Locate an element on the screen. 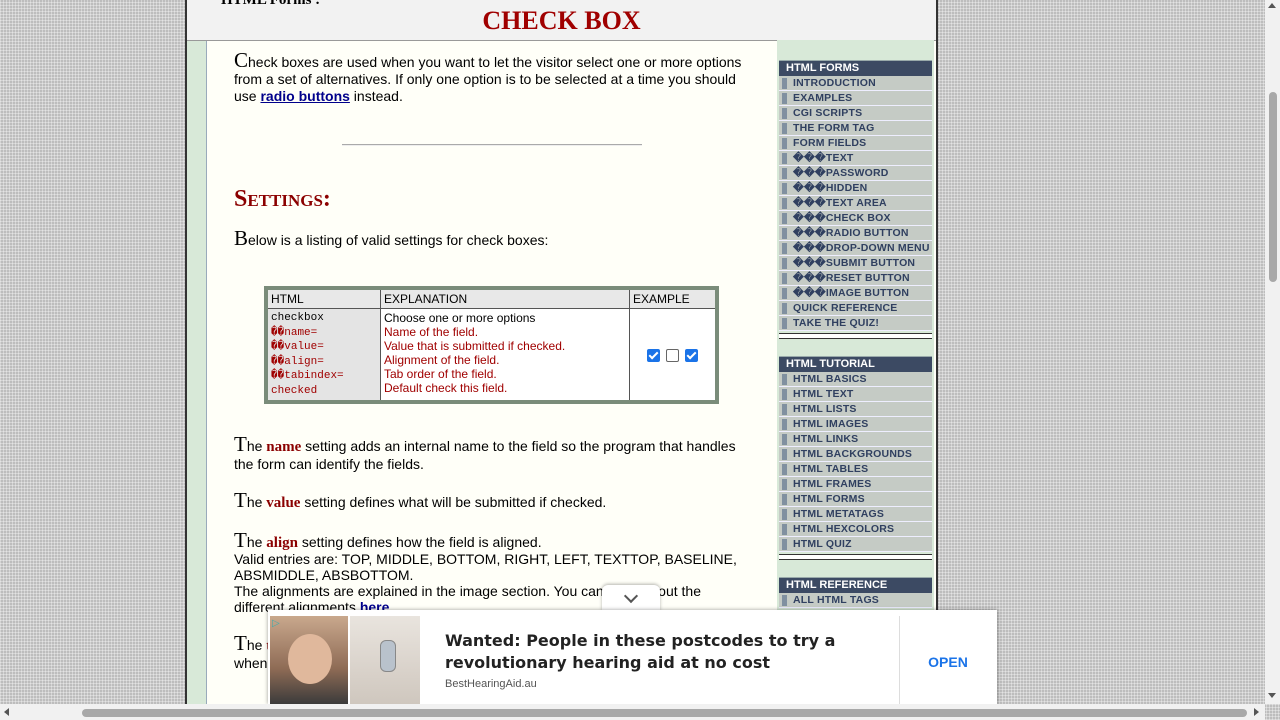 The height and width of the screenshot is (720, 1280). horizontal-scrollbar is located at coordinates (632, 712).